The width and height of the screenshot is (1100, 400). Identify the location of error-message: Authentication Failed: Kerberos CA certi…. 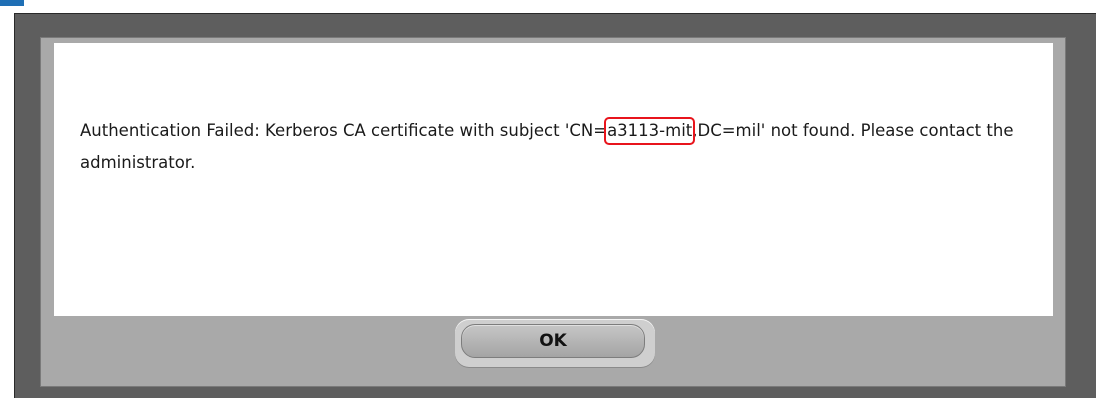
(560, 147).